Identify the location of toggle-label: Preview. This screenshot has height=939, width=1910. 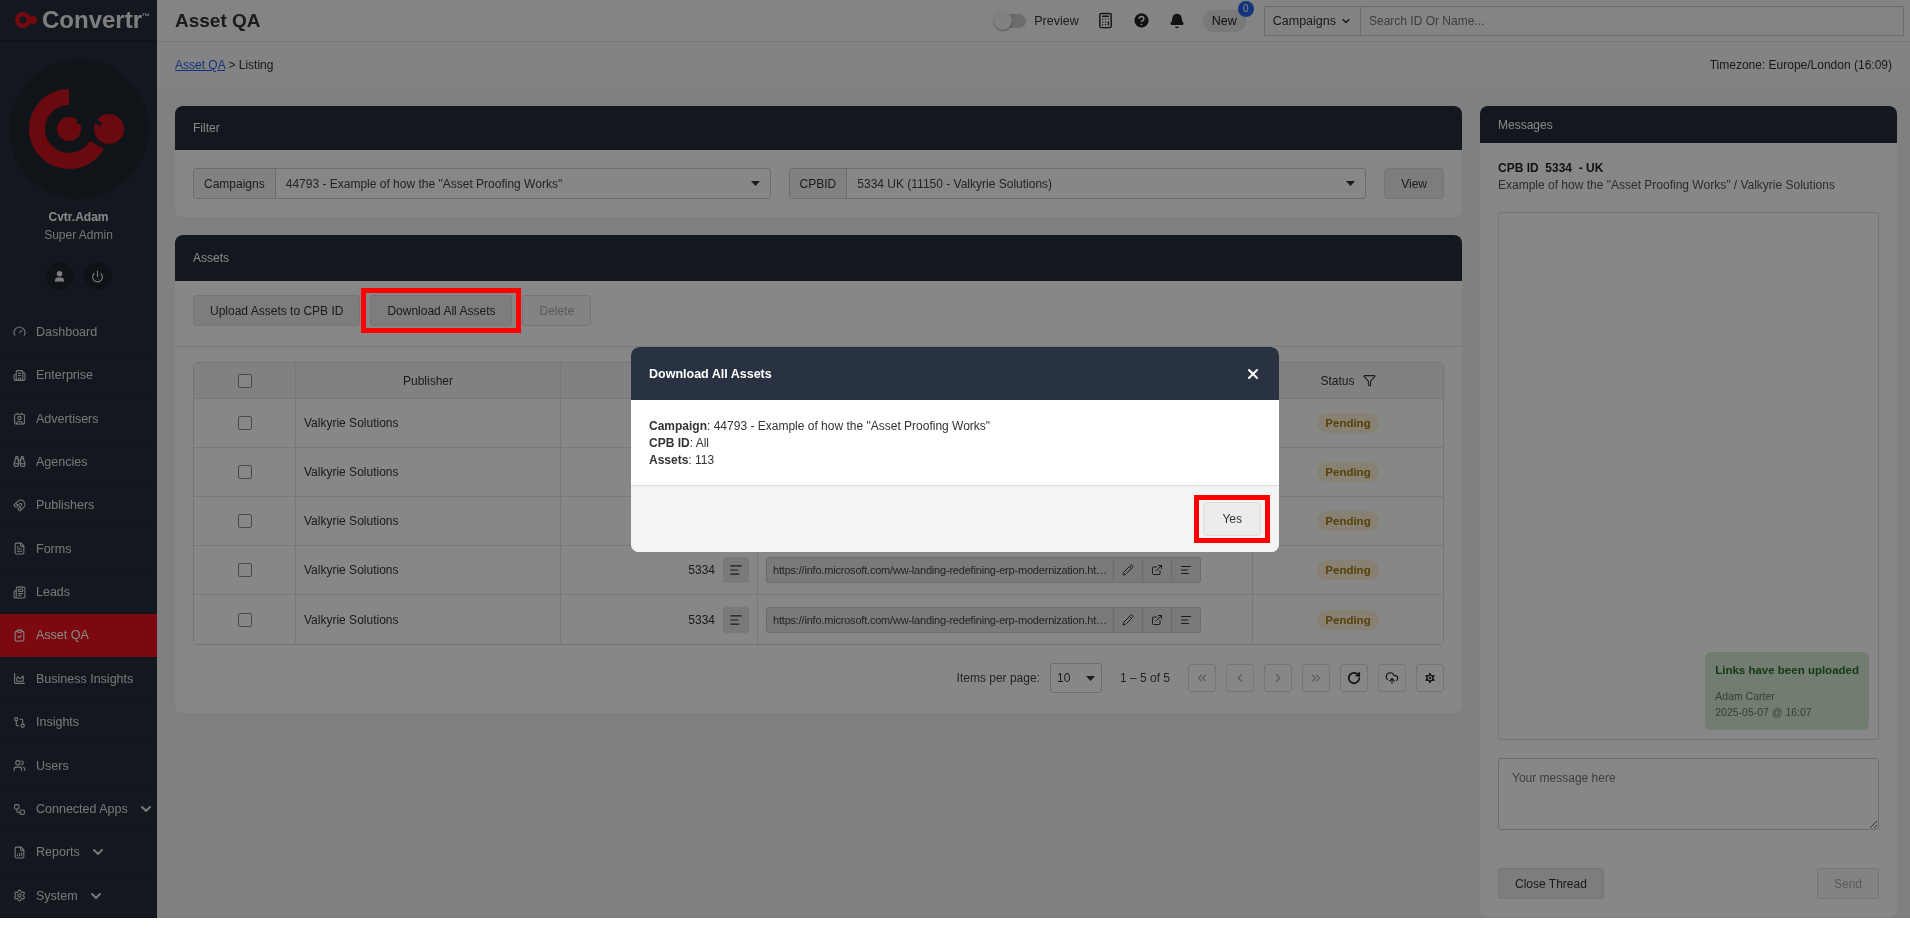
(1056, 20).